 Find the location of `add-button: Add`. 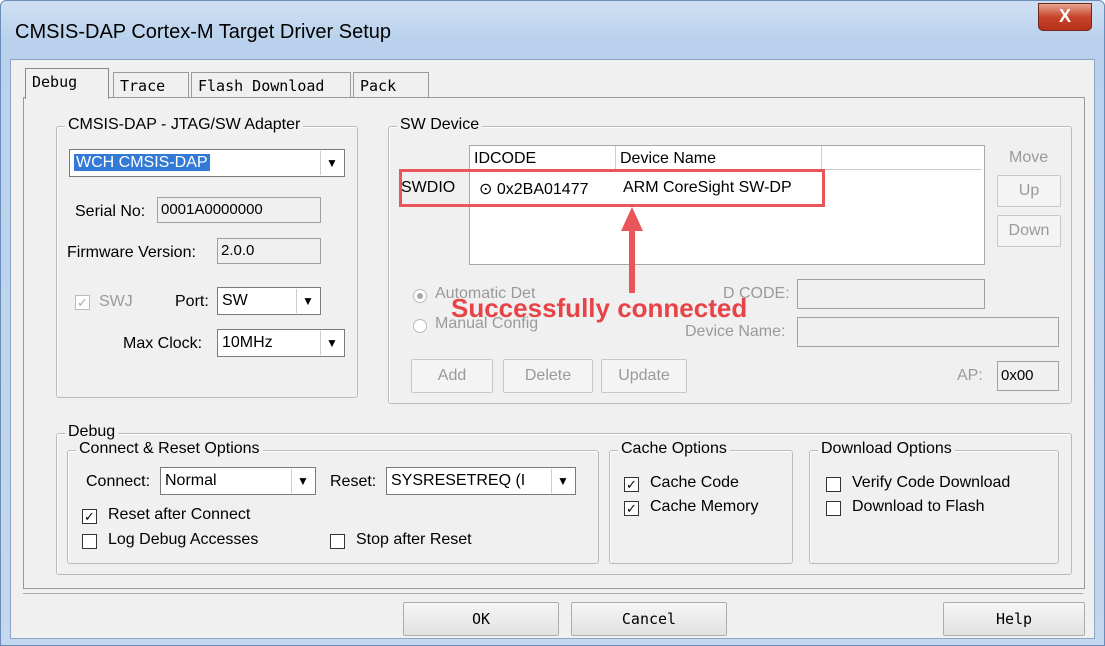

add-button: Add is located at coordinates (452, 376).